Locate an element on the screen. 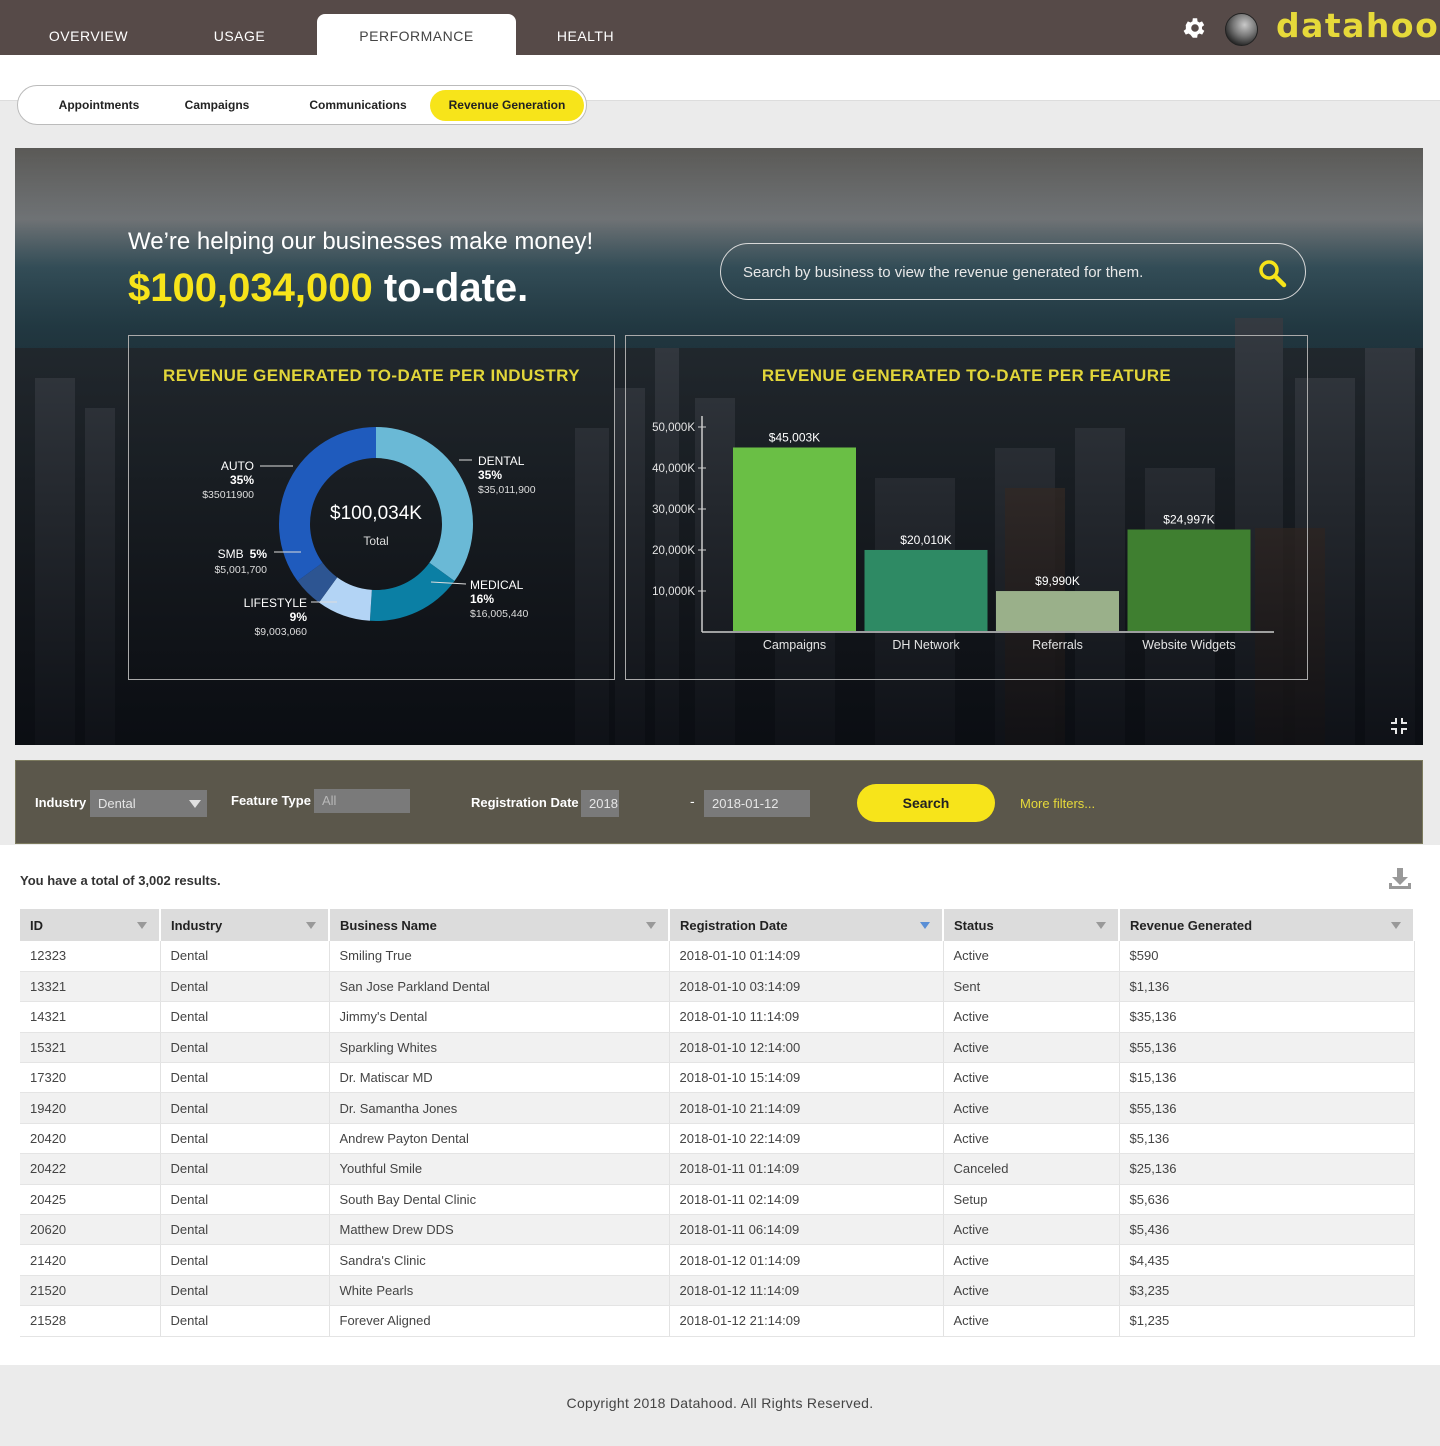 This screenshot has width=1440, height=1446. subtab-appointments: Appointments is located at coordinates (99, 105).